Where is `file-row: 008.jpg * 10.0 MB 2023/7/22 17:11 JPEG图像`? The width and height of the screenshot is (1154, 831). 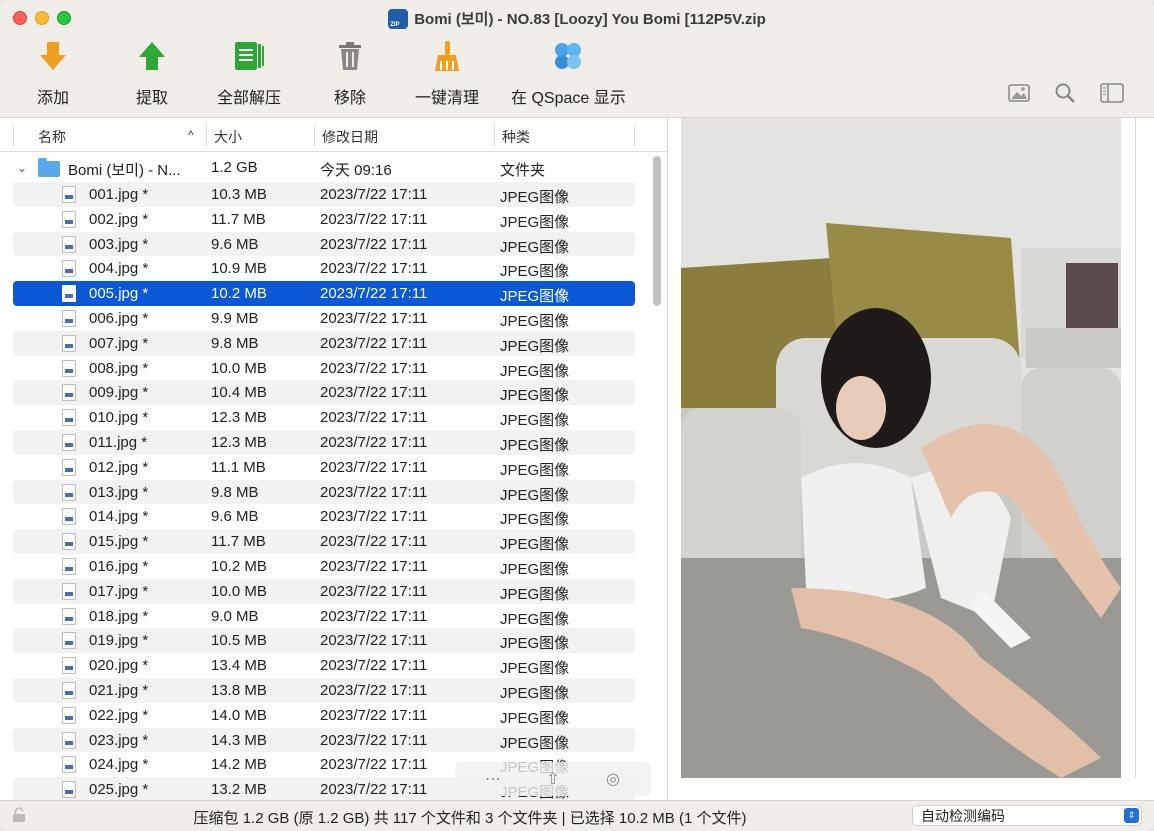
file-row: 008.jpg * 10.0 MB 2023/7/22 17:11 JPEG图像 is located at coordinates (324, 368).